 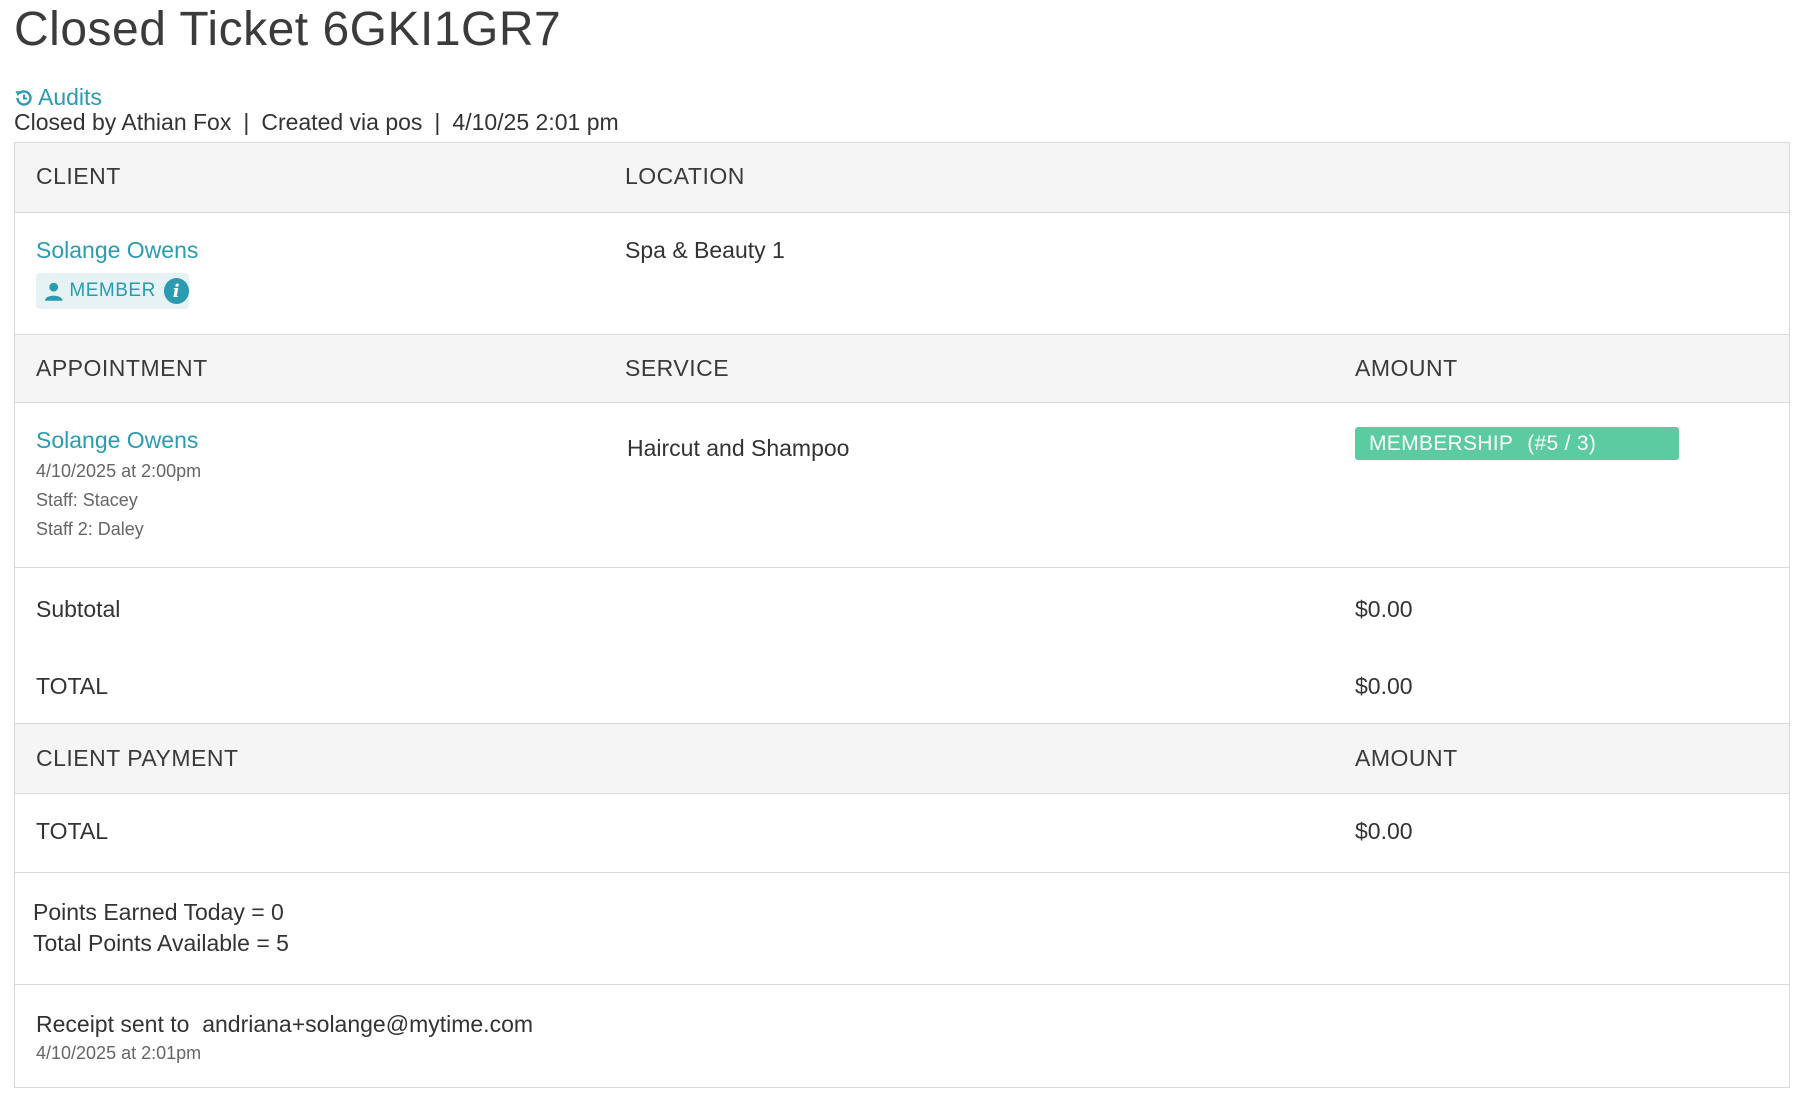 What do you see at coordinates (902, 759) in the screenshot?
I see `payment-header-row: CLIENT PAYMENT AMOUNT` at bounding box center [902, 759].